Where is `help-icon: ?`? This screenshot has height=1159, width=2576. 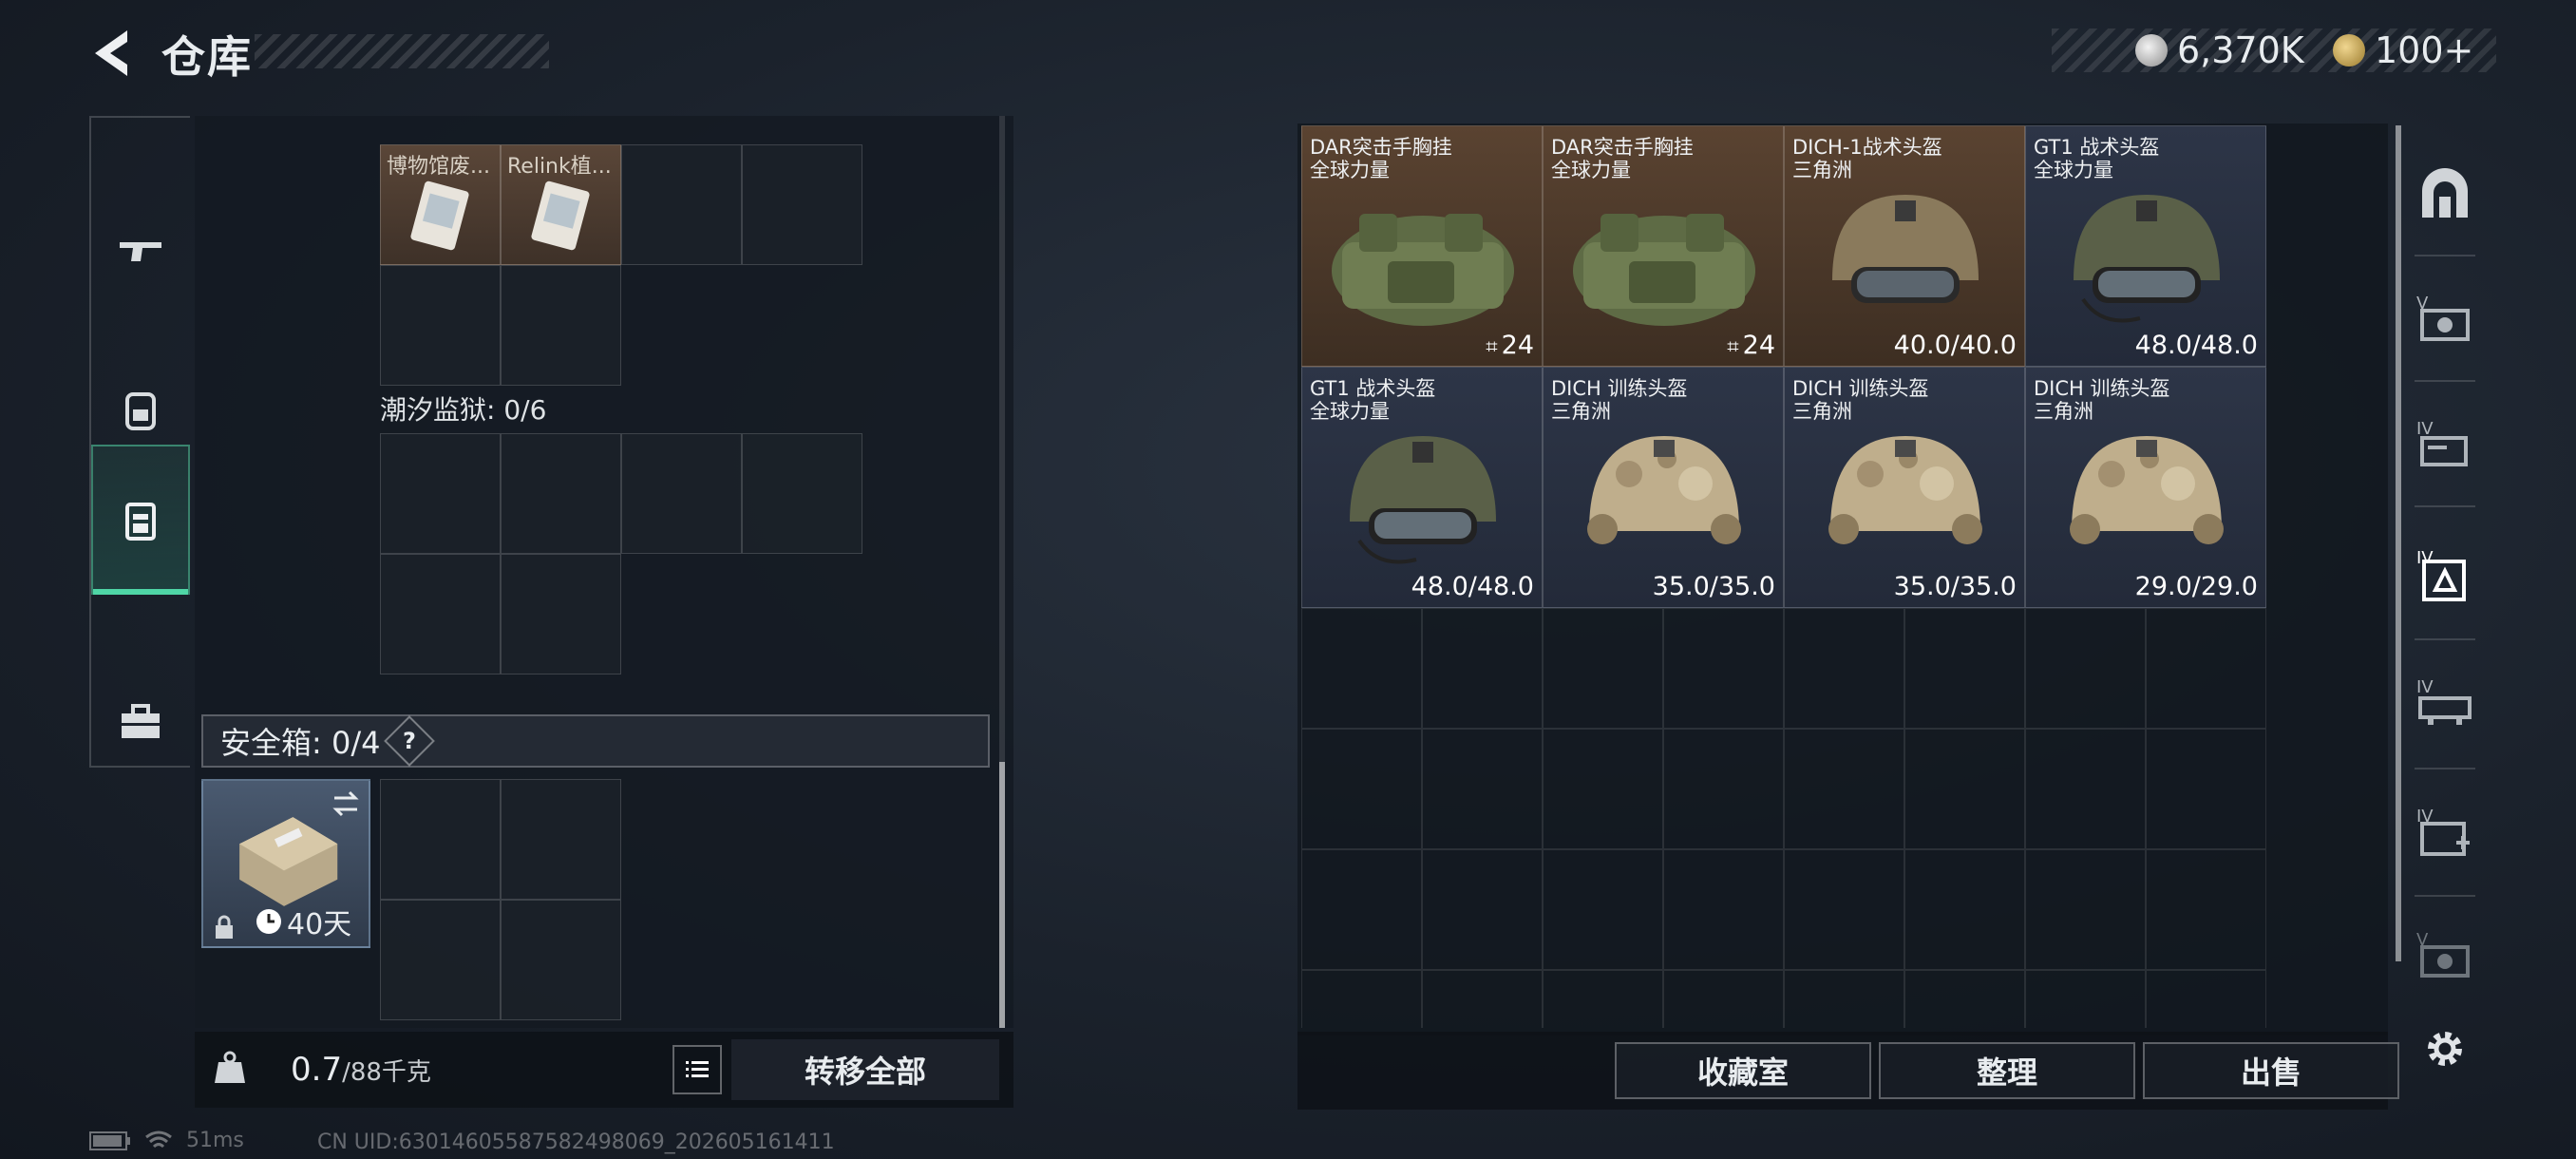 help-icon: ? is located at coordinates (410, 740).